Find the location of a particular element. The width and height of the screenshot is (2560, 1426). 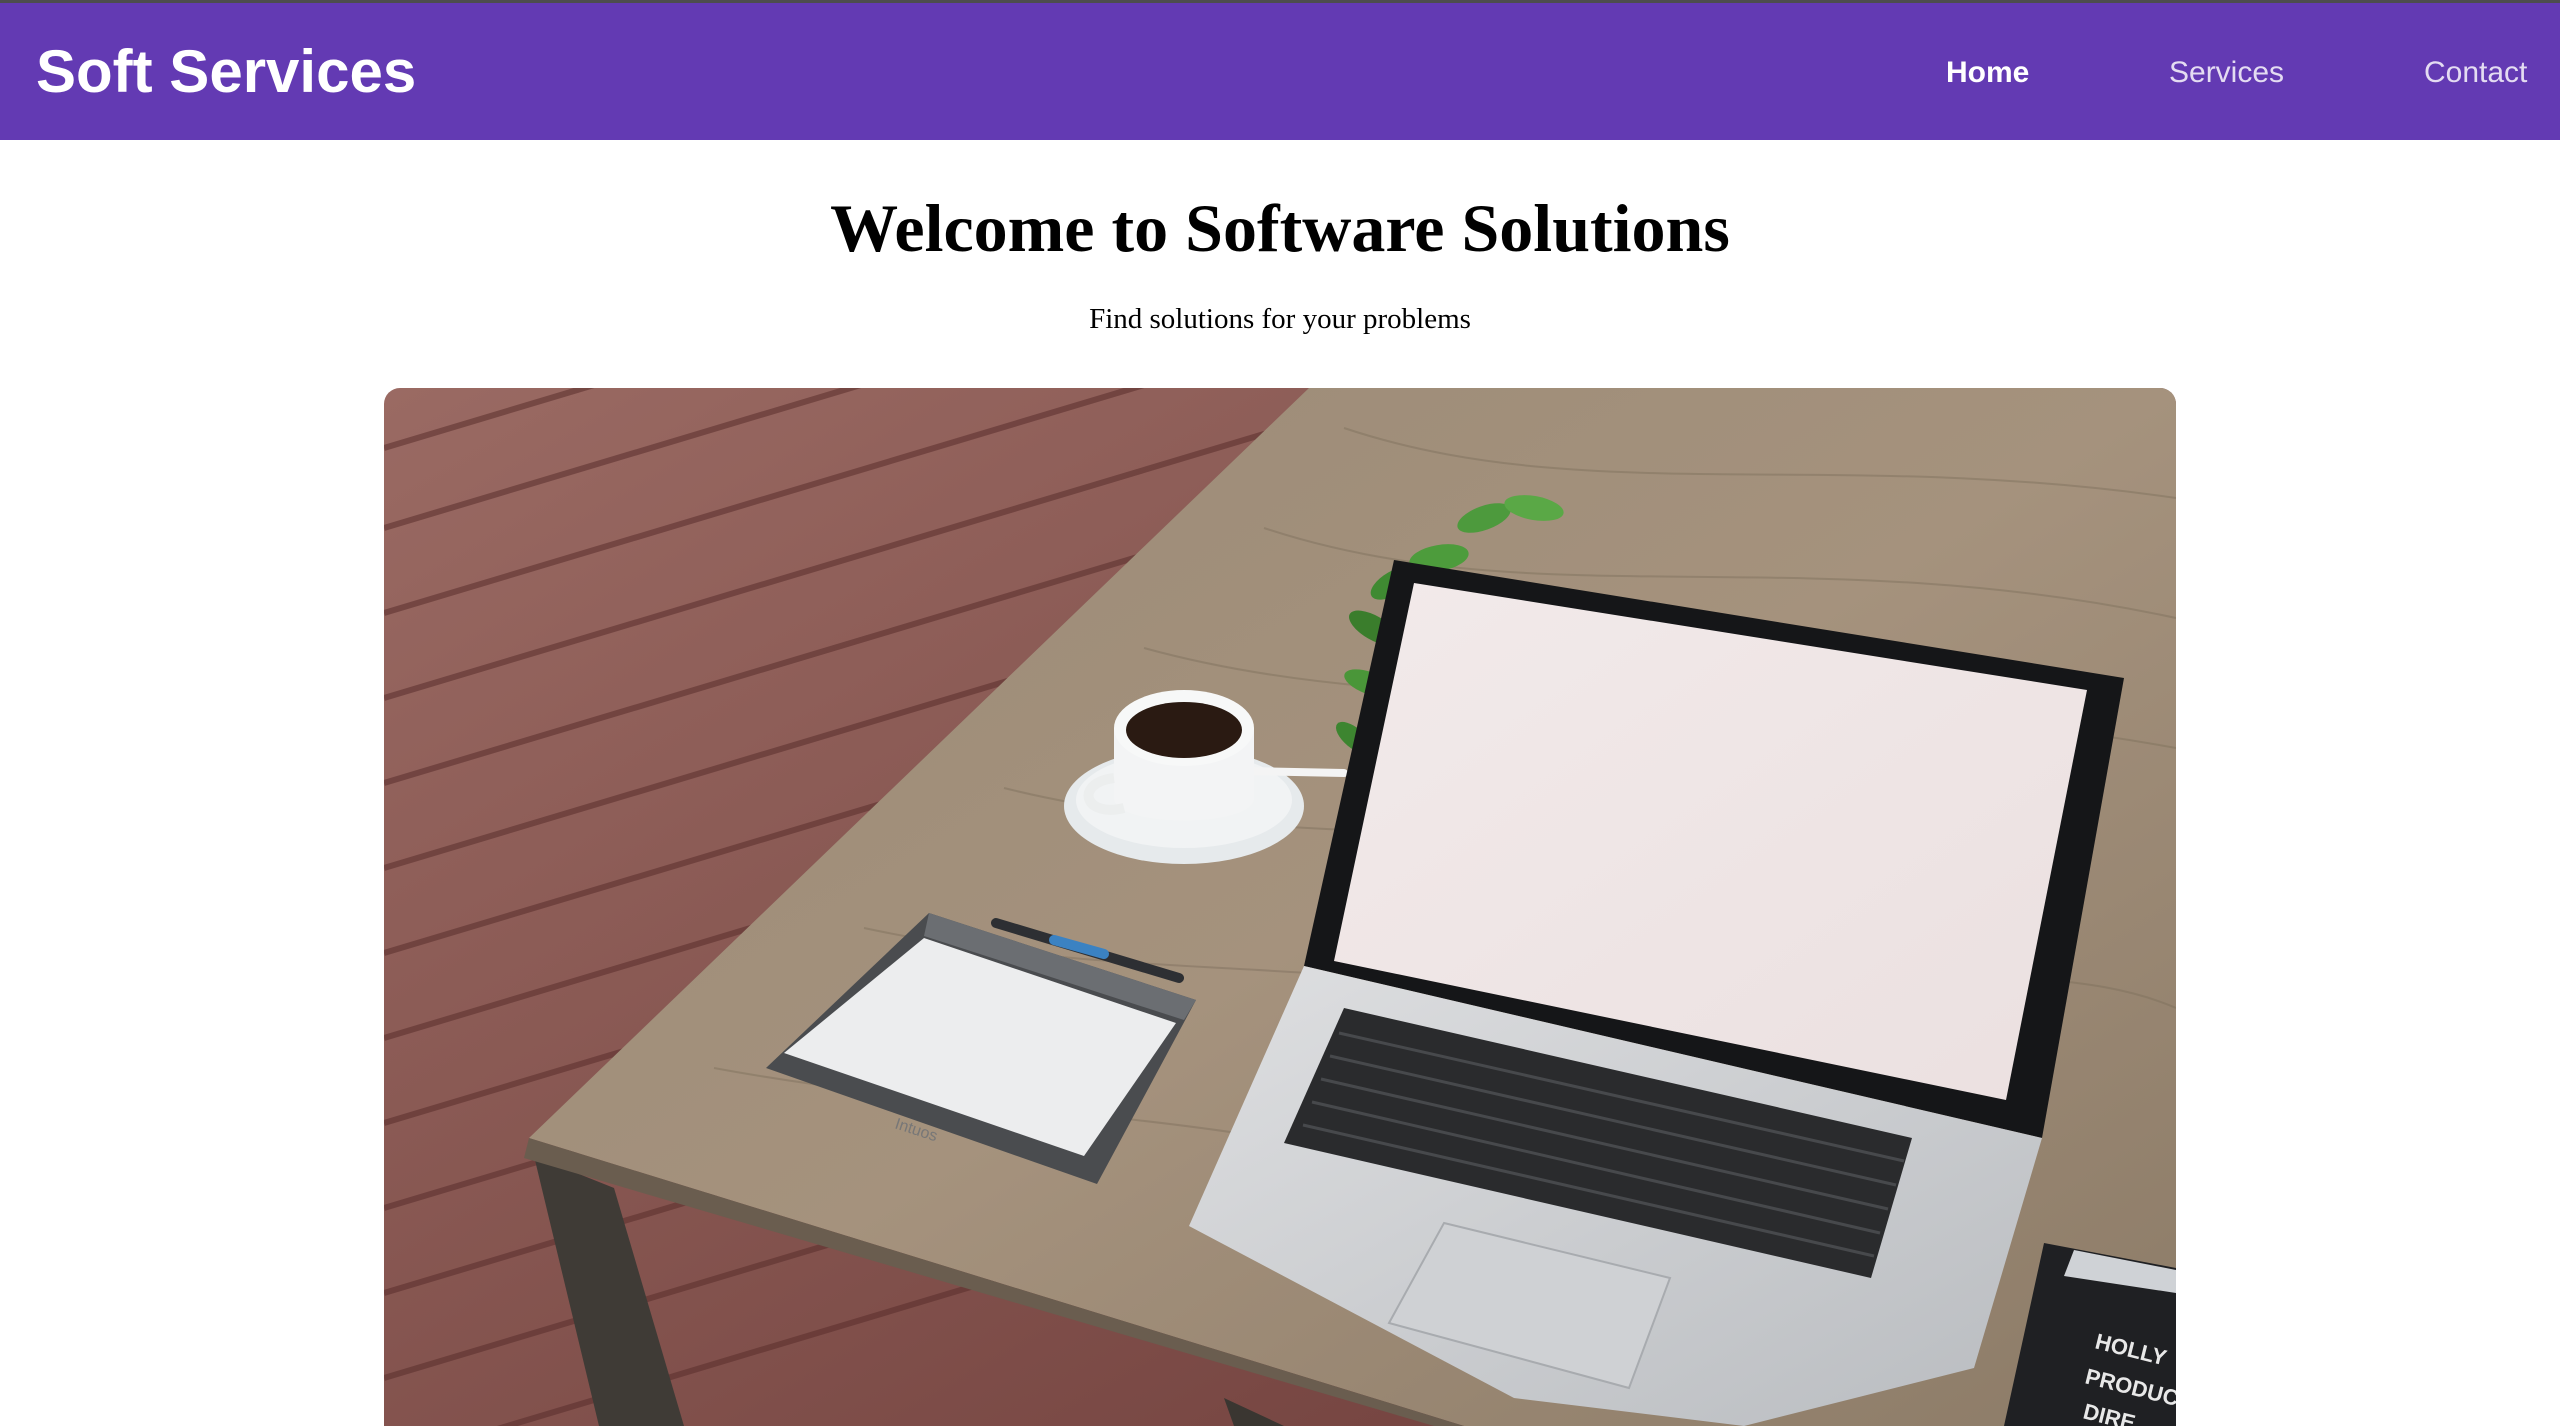

nav-link-contact: Contact is located at coordinates (2475, 73).